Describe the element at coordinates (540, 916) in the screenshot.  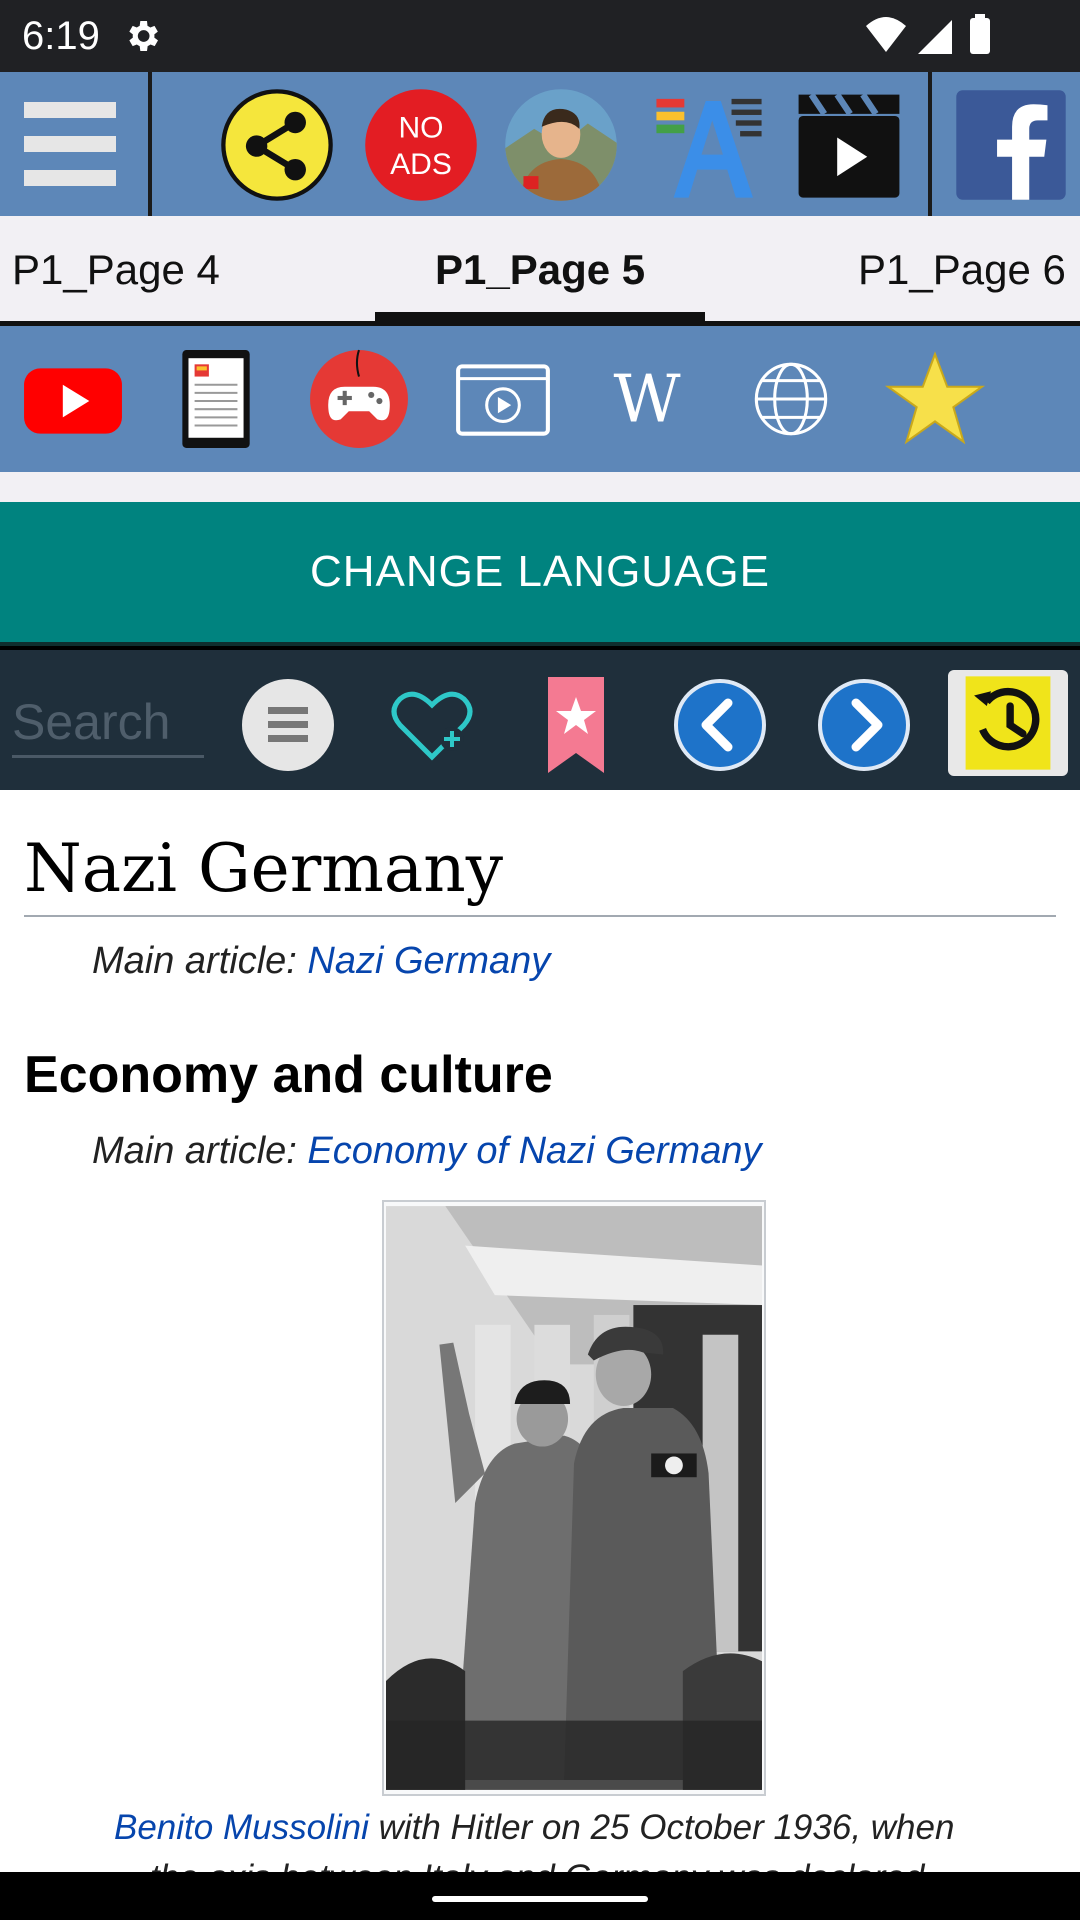
I see `title-divider` at that location.